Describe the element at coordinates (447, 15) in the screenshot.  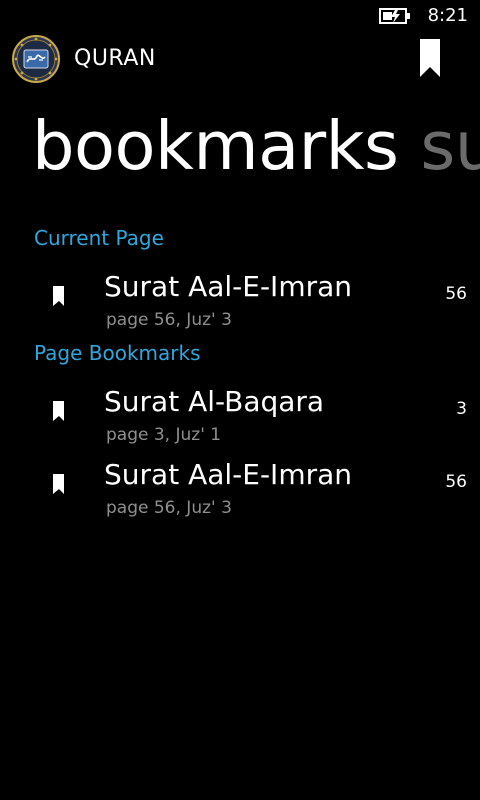
I see `clock: 8:21` at that location.